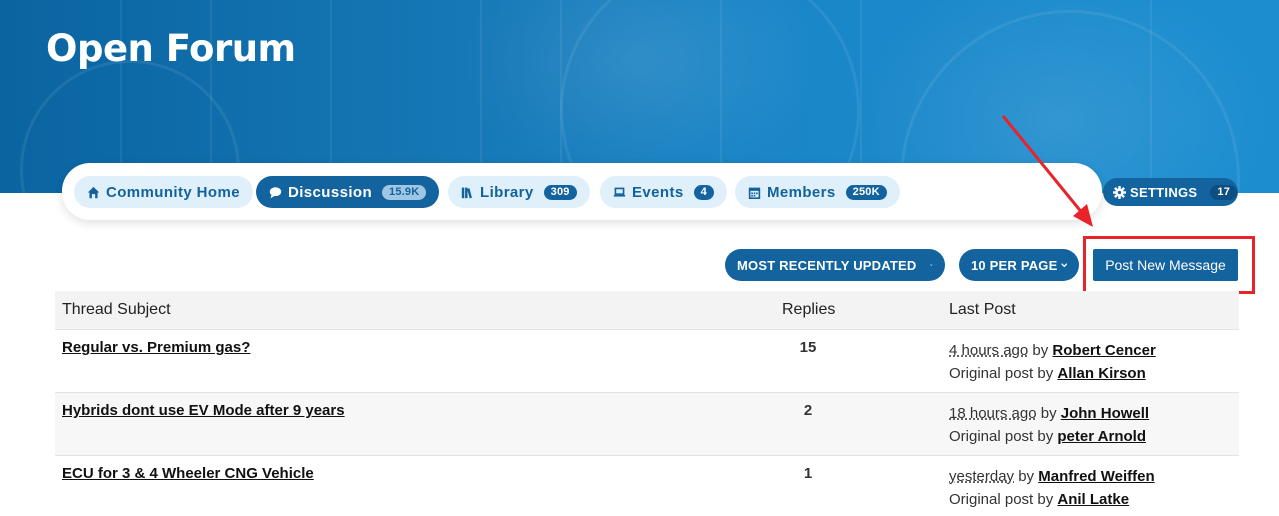 This screenshot has width=1279, height=516. Describe the element at coordinates (1105, 413) in the screenshot. I see `last-post-author-link: John Howell` at that location.